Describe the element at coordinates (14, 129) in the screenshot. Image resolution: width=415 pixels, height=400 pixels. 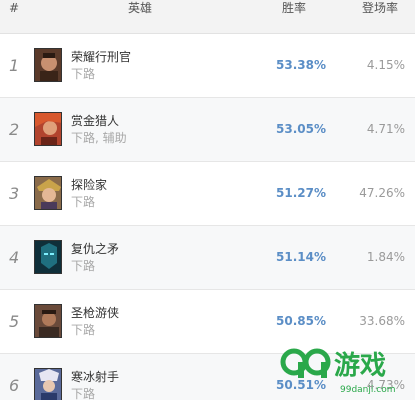
I see `rank-number: 2` at that location.